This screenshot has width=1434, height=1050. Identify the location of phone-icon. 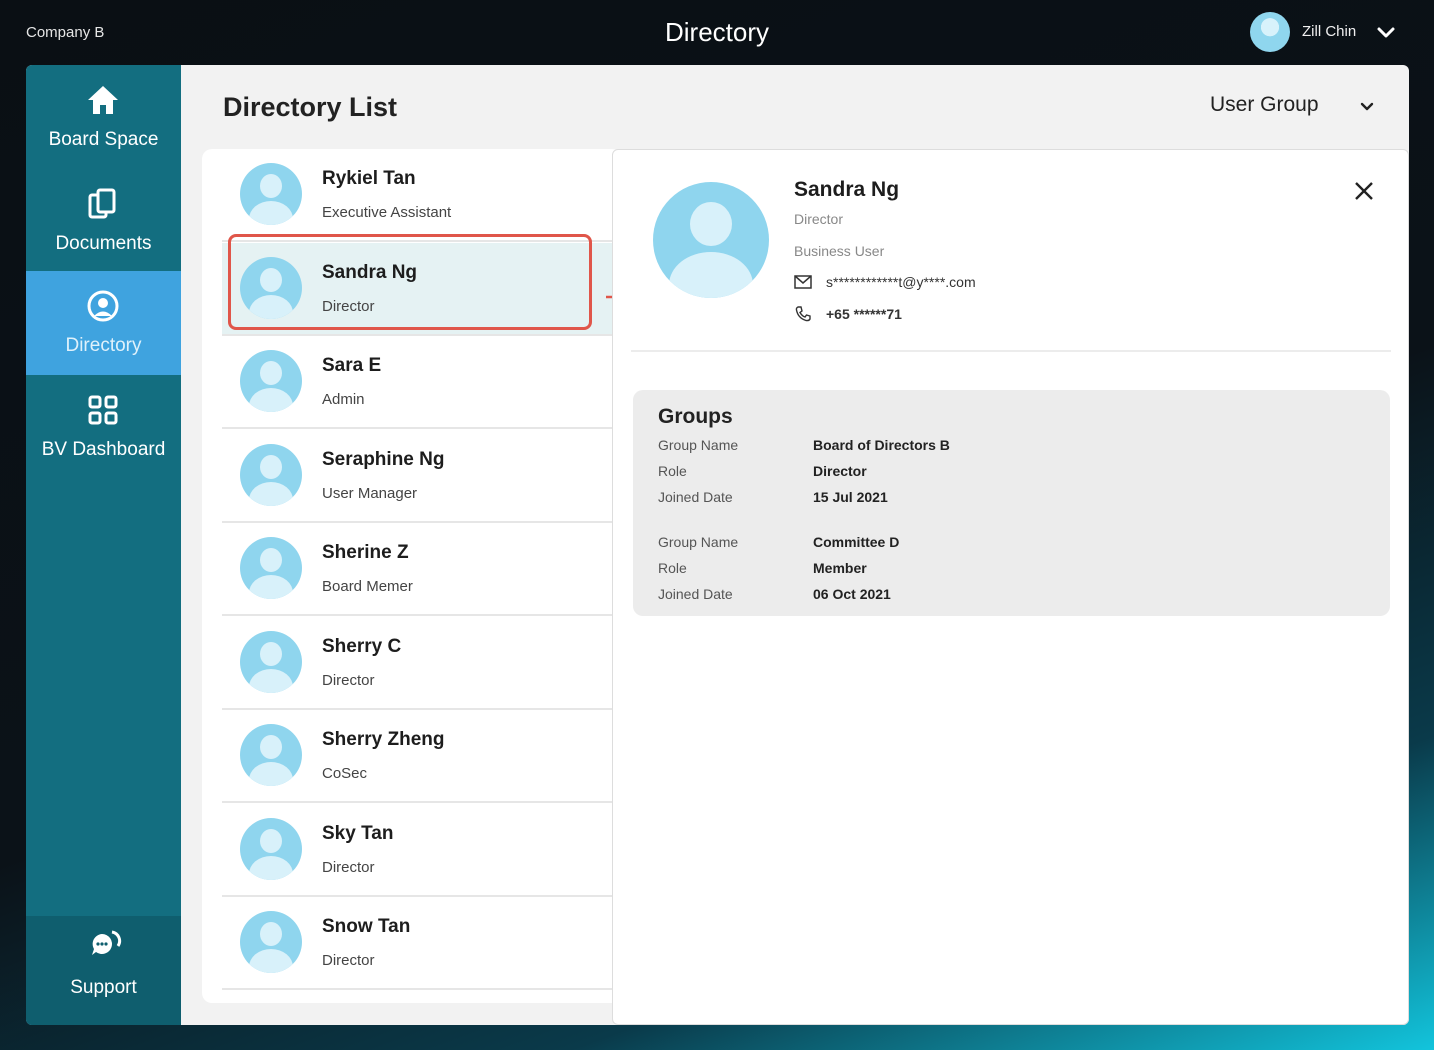
(803, 314).